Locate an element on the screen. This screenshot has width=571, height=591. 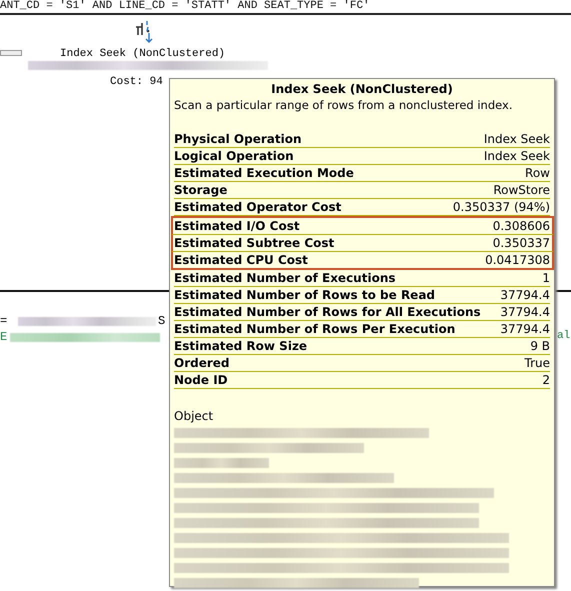
index-seek-icon is located at coordinates (144, 32).